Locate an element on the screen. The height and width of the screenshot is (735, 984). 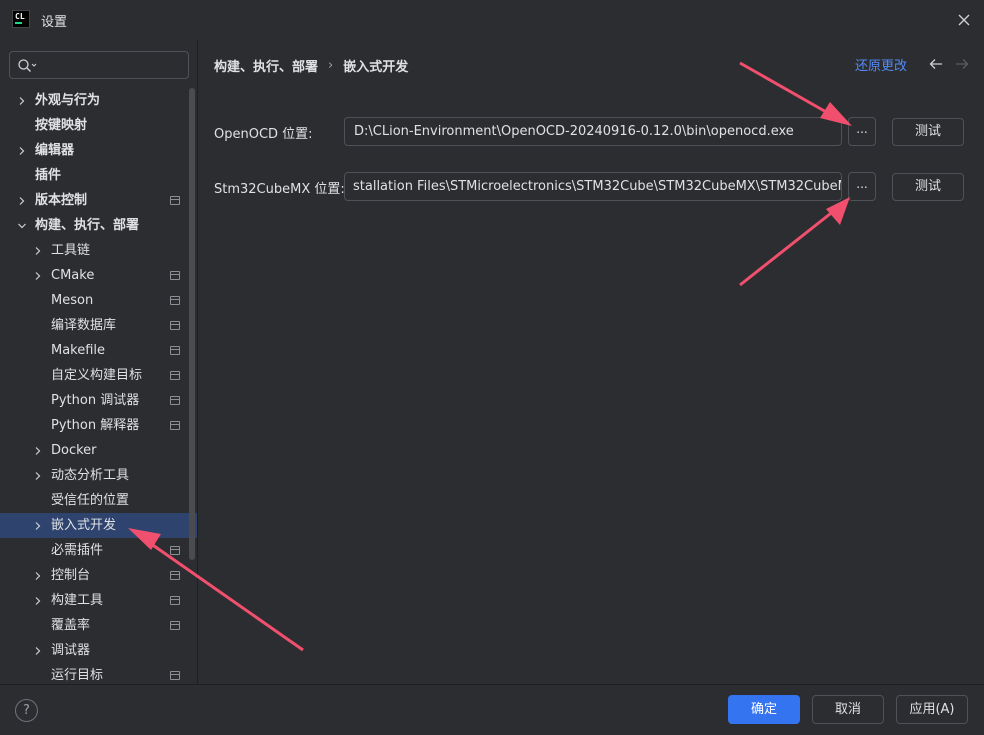
openocd-location-label: OpenOCD 位置: is located at coordinates (263, 134).